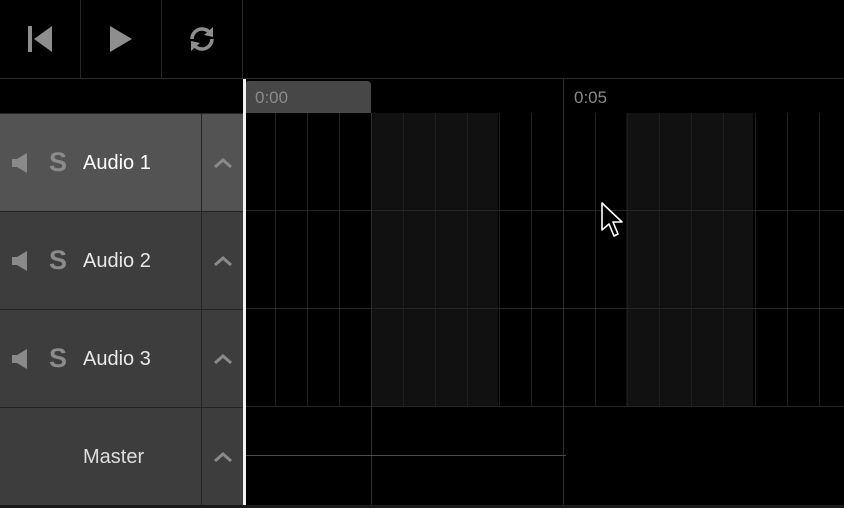 This screenshot has height=508, width=844. Describe the element at coordinates (114, 457) in the screenshot. I see `master-track-name: Master` at that location.